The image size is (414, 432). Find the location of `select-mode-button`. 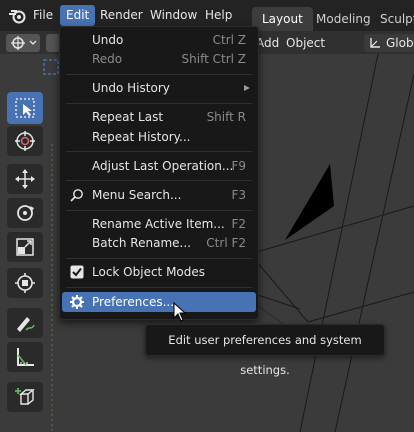

select-mode-button is located at coordinates (53, 43).